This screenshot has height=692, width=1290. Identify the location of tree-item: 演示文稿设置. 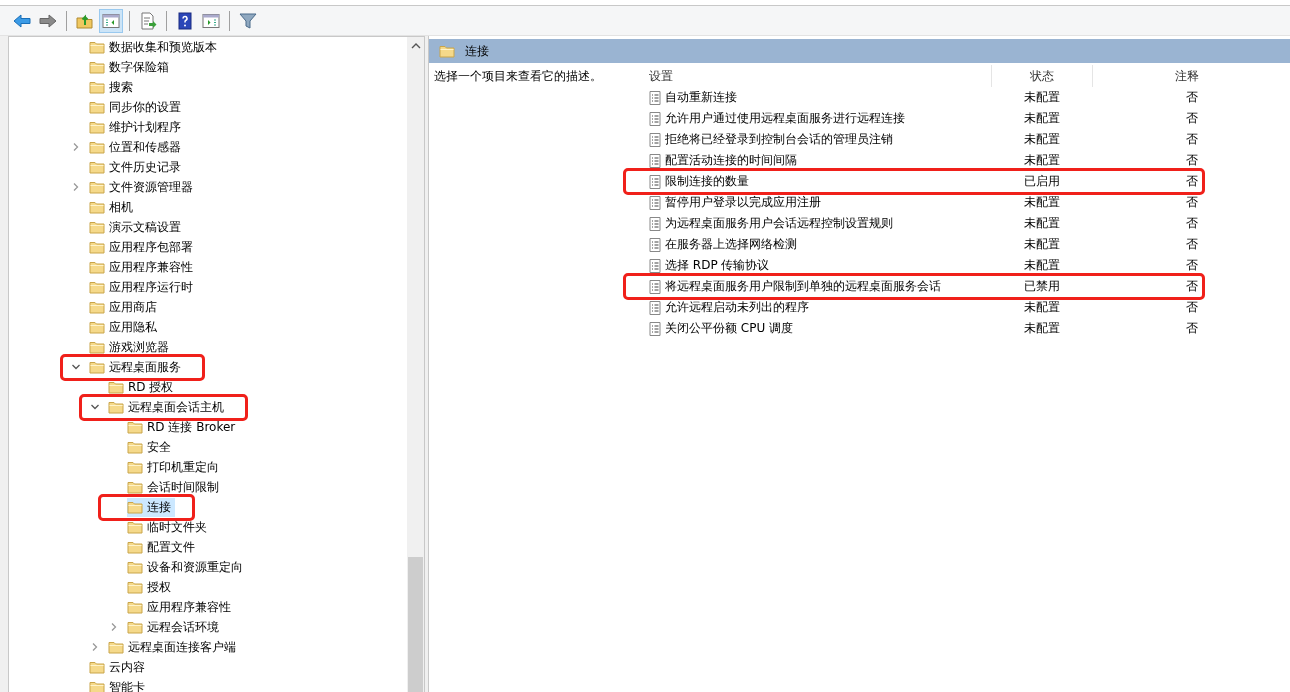
(137, 227).